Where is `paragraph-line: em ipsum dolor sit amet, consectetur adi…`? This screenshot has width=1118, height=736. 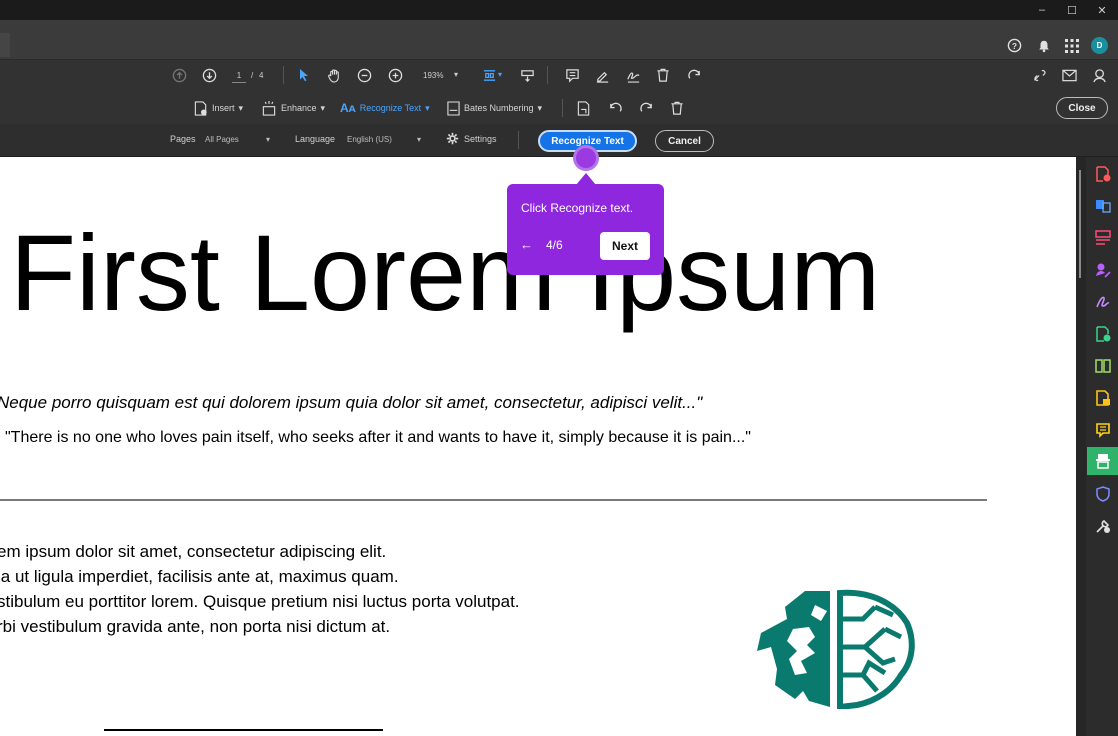
paragraph-line: em ipsum dolor sit amet, consectetur adi… is located at coordinates (193, 551).